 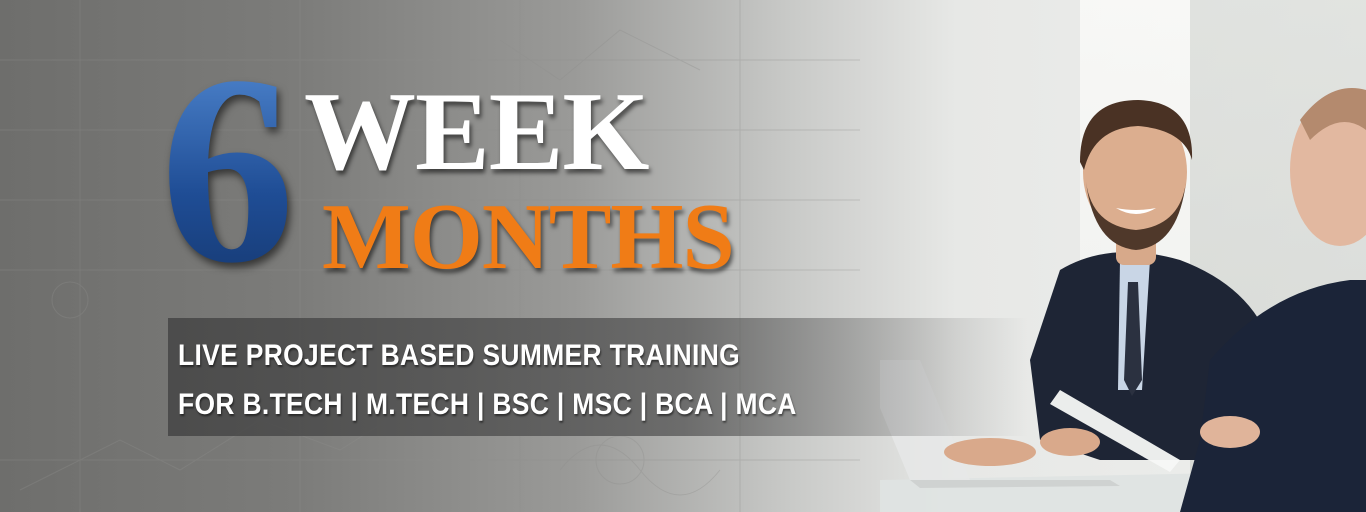 I want to click on tagline-line-1: LIVE PROJECT BASED SUMMER TRAINING, so click(x=459, y=355).